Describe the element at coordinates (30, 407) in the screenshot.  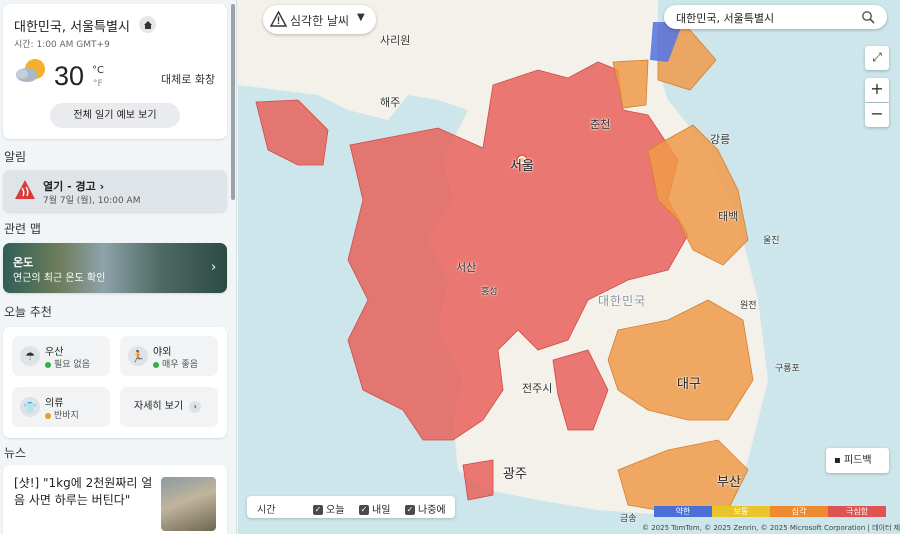
I see `clothing-icon: 👕` at that location.